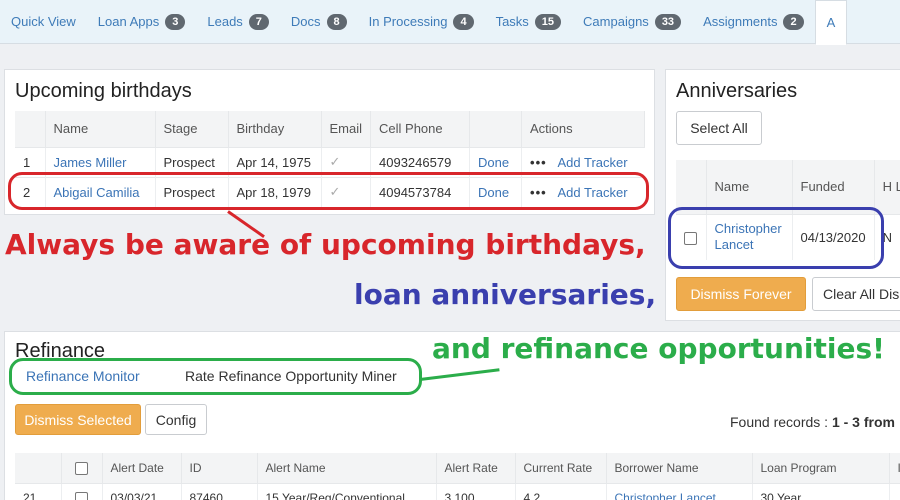  What do you see at coordinates (856, 294) in the screenshot?
I see `clear-all-dismissed-button: Clear All Dis` at bounding box center [856, 294].